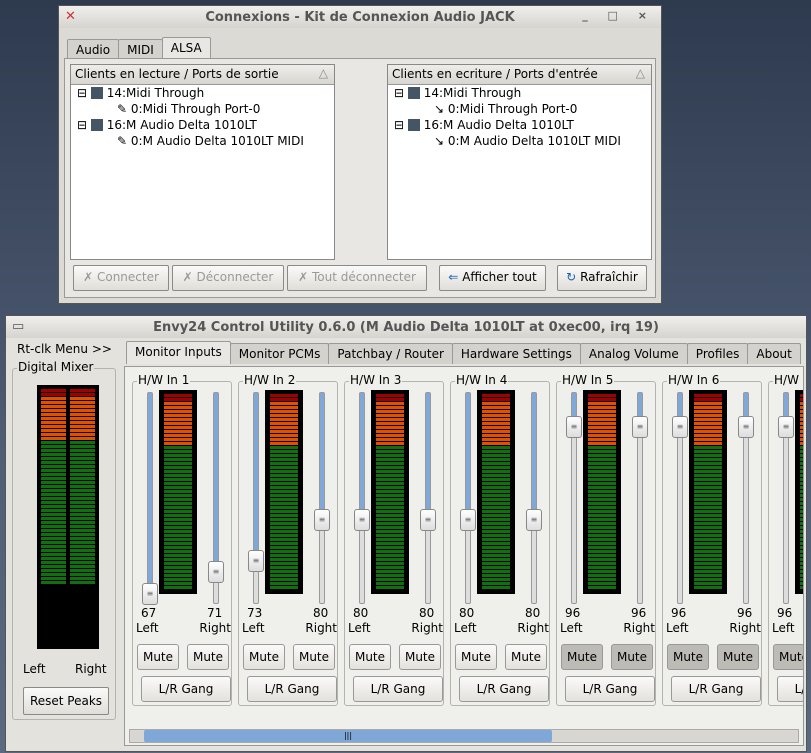  I want to click on tab-alsa: ALSA, so click(186, 48).